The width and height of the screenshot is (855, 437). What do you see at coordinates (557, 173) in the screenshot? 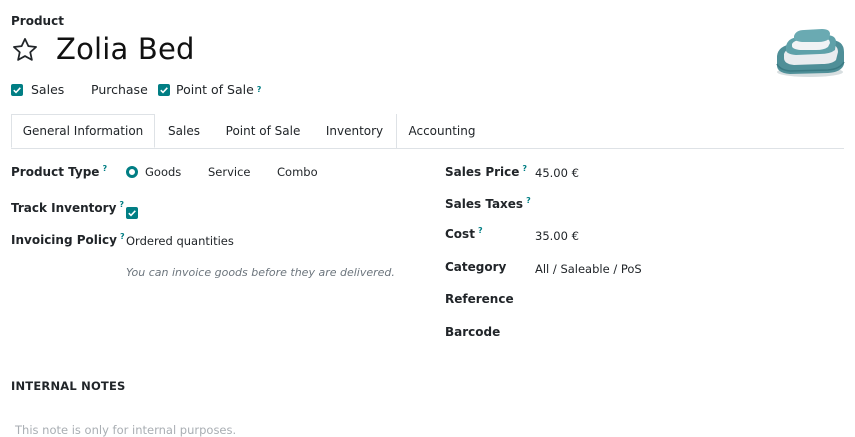
I see `sales-price-input: 45.00 €` at bounding box center [557, 173].